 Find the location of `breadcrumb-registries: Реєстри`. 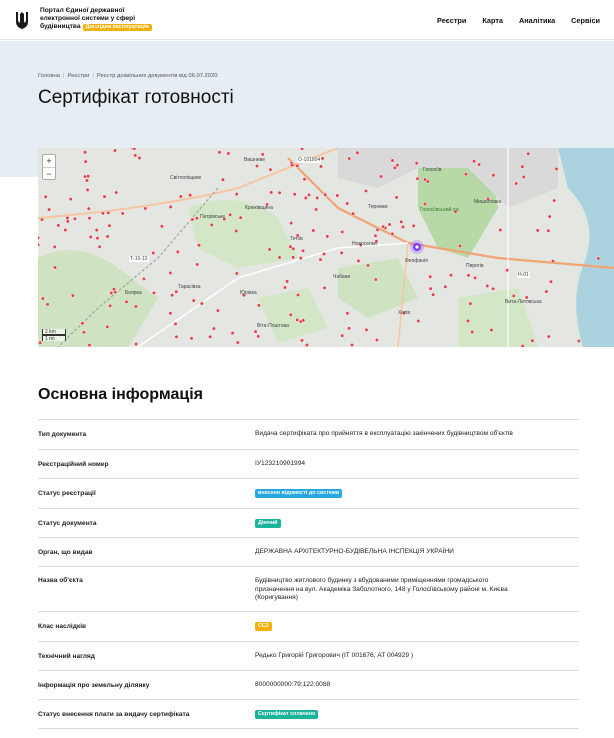

breadcrumb-registries: Реєстри is located at coordinates (79, 76).